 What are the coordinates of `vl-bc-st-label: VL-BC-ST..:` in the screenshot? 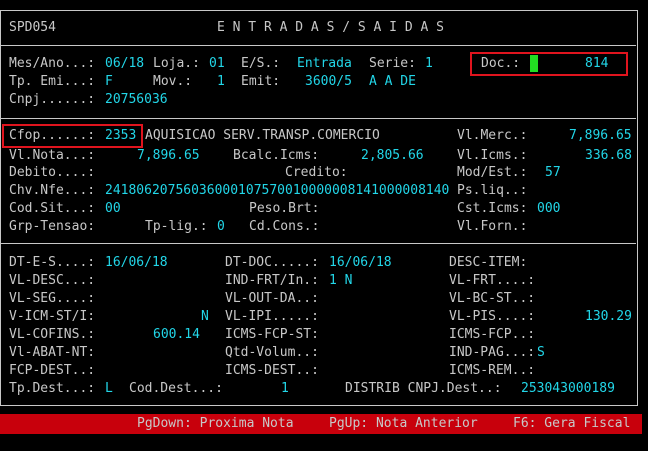 It's located at (492, 298).